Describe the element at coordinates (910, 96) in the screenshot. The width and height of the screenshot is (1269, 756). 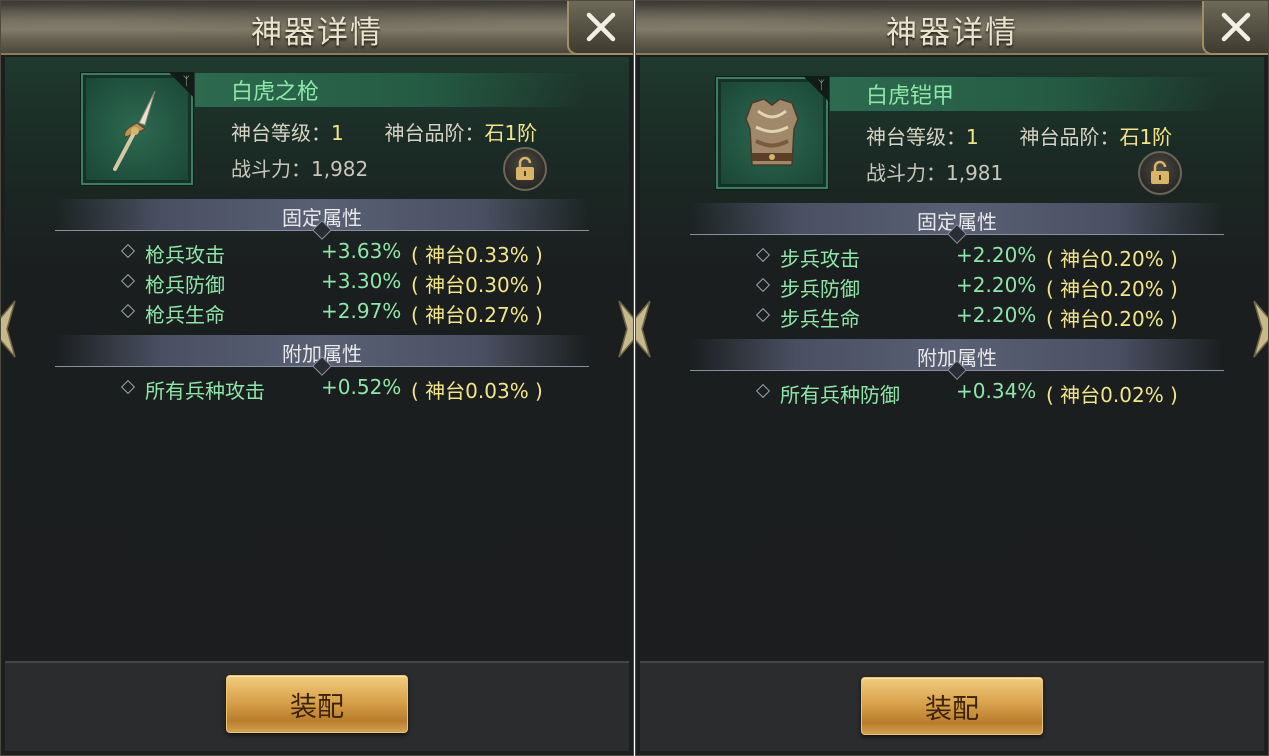
I see `item-name: 白虎铠甲` at that location.